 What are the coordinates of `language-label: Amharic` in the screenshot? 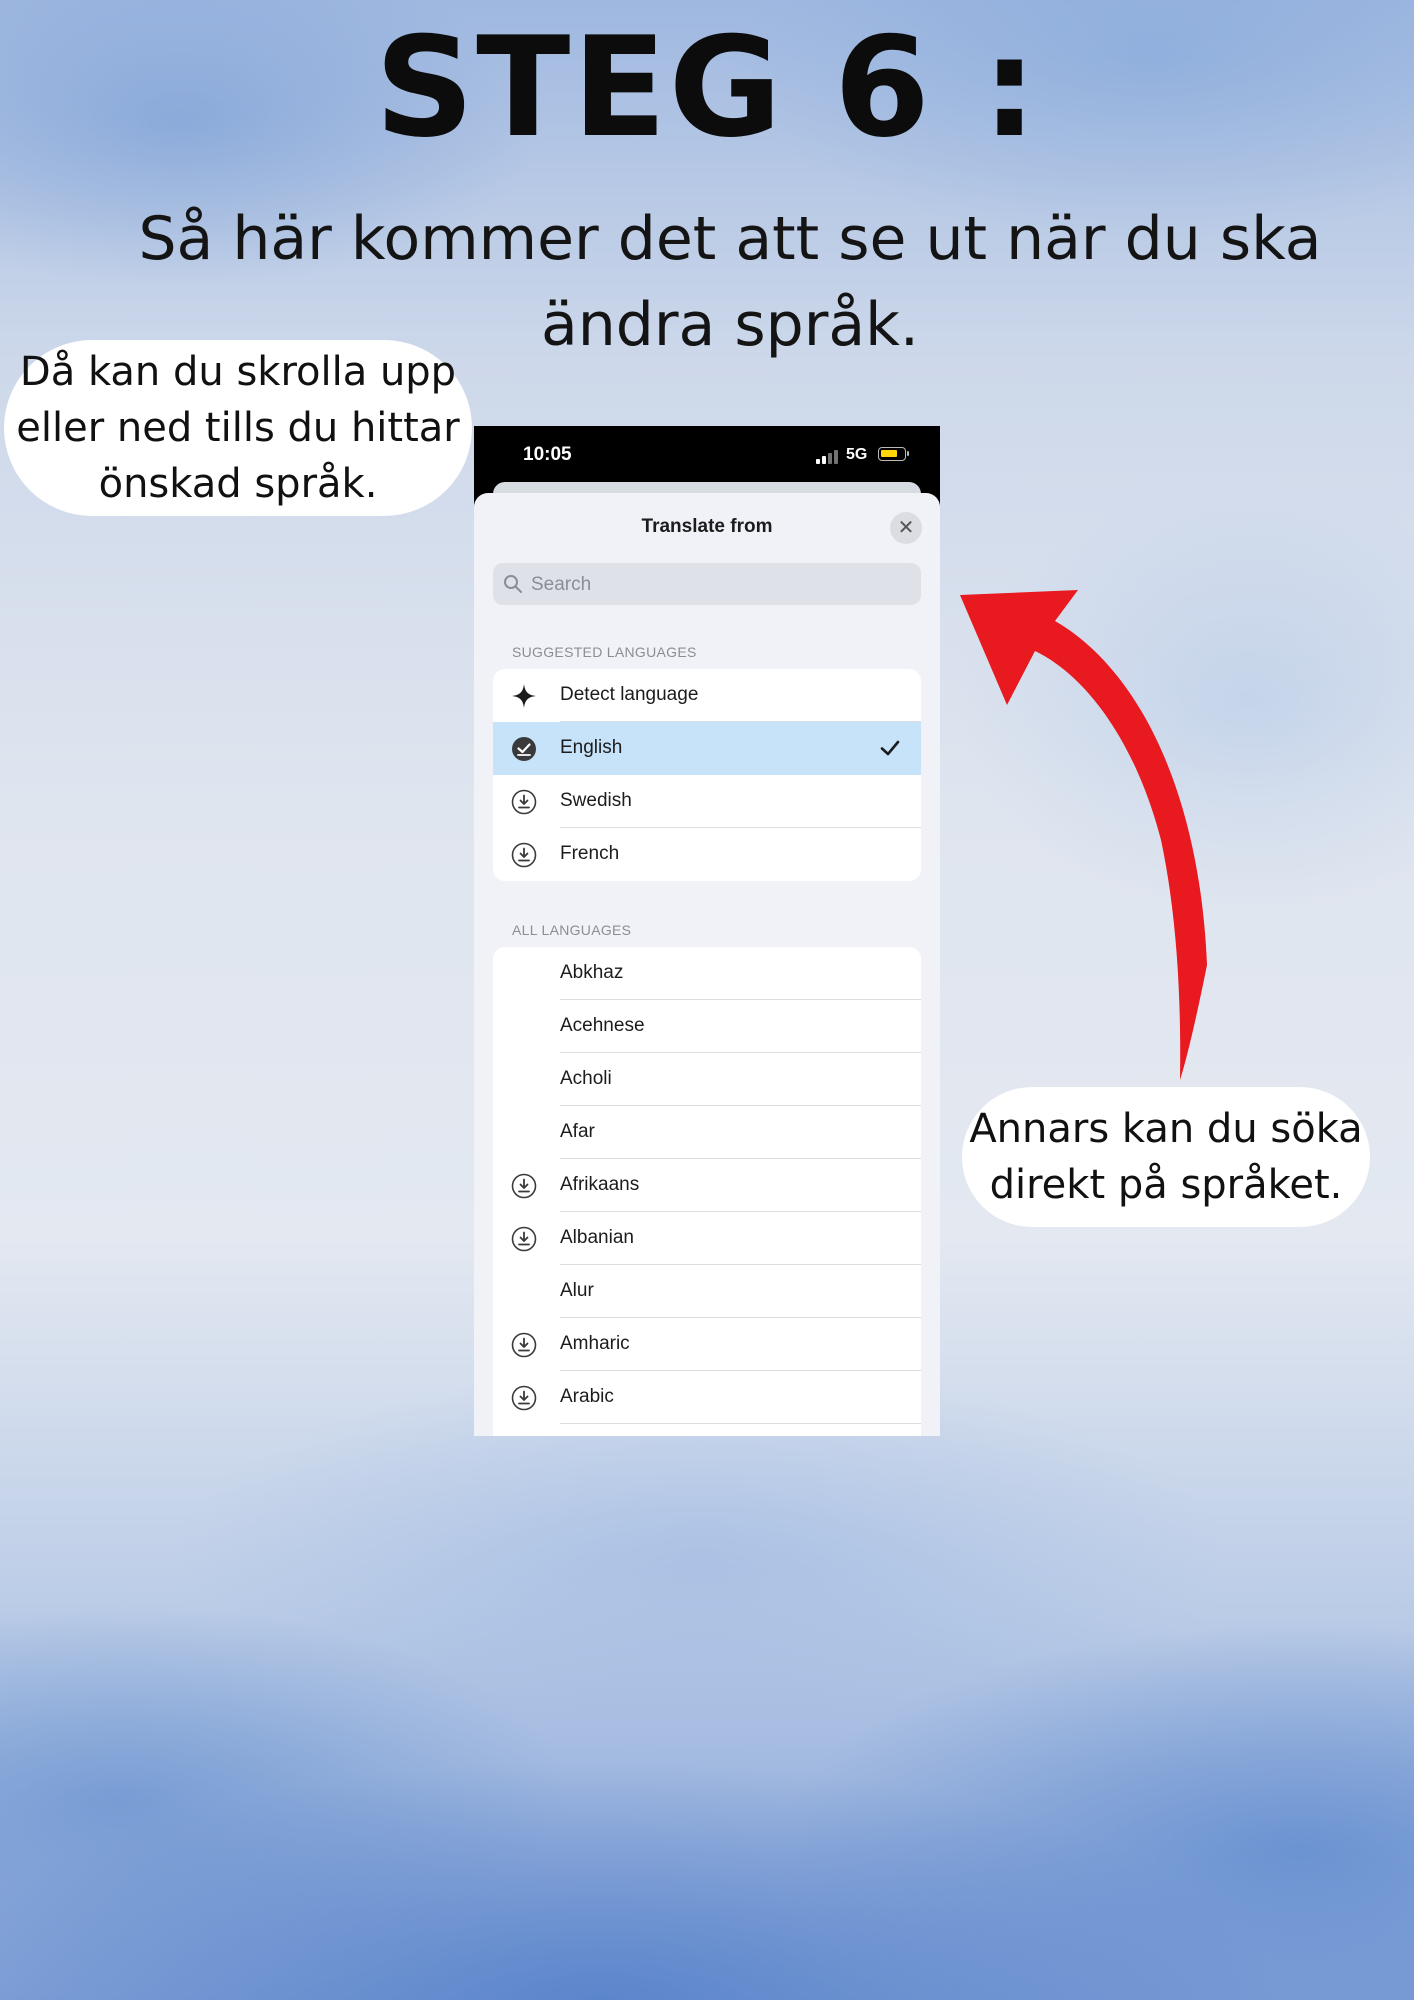 It's located at (595, 1343).